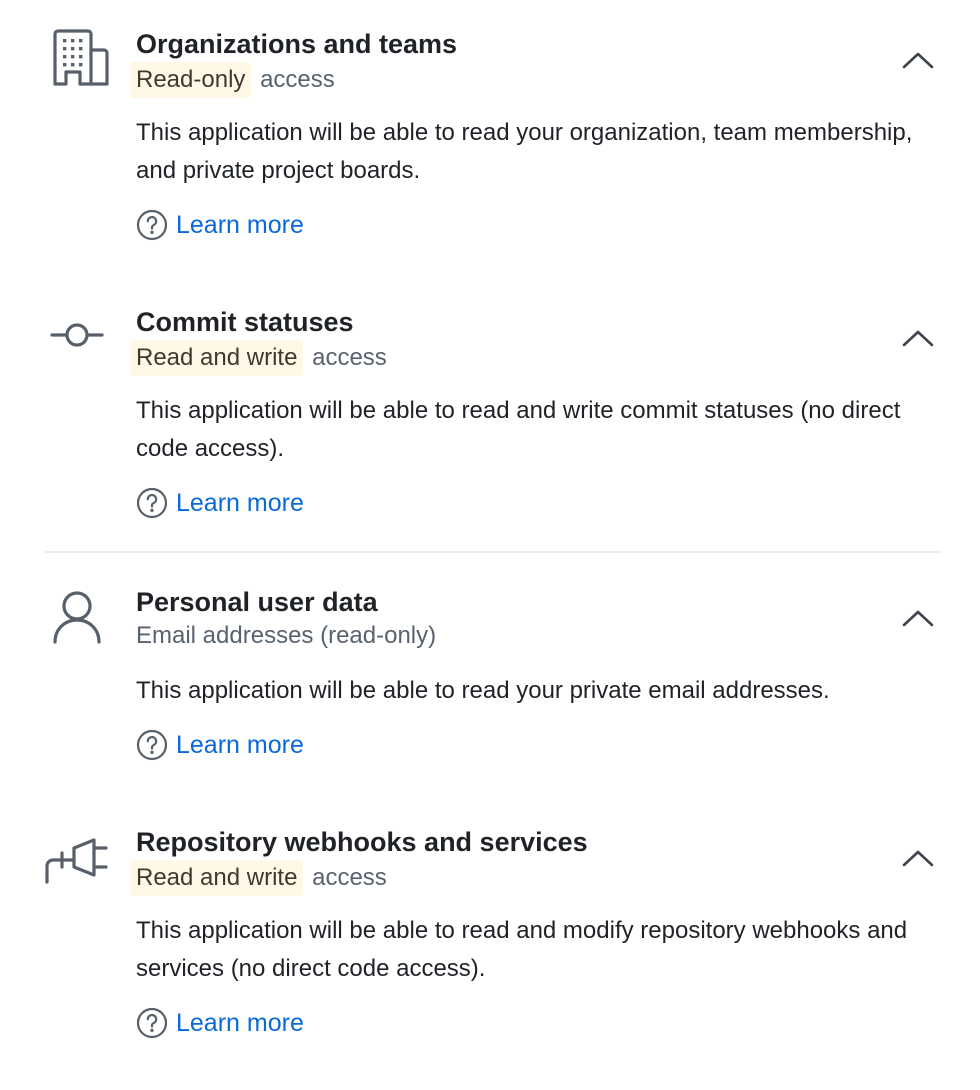 The image size is (980, 1090). Describe the element at coordinates (79, 63) in the screenshot. I see `organization-icon` at that location.